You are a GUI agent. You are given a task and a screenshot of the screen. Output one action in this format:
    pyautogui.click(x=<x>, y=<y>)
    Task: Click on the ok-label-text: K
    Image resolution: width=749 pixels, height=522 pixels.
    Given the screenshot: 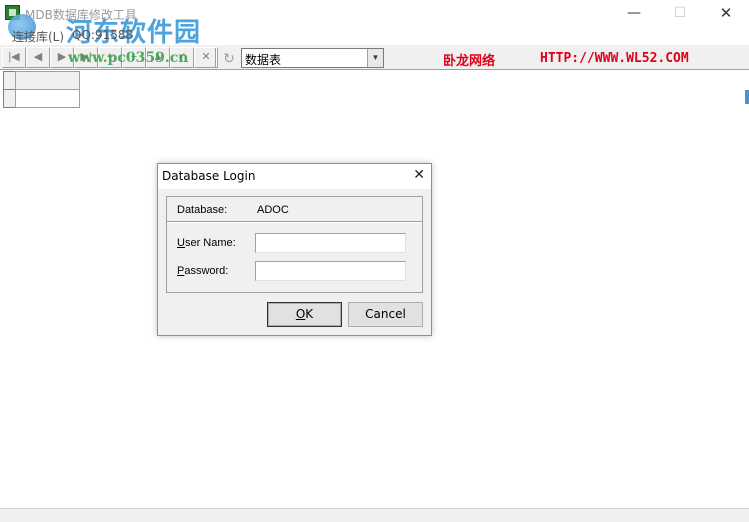 What is the action you would take?
    pyautogui.click(x=309, y=314)
    